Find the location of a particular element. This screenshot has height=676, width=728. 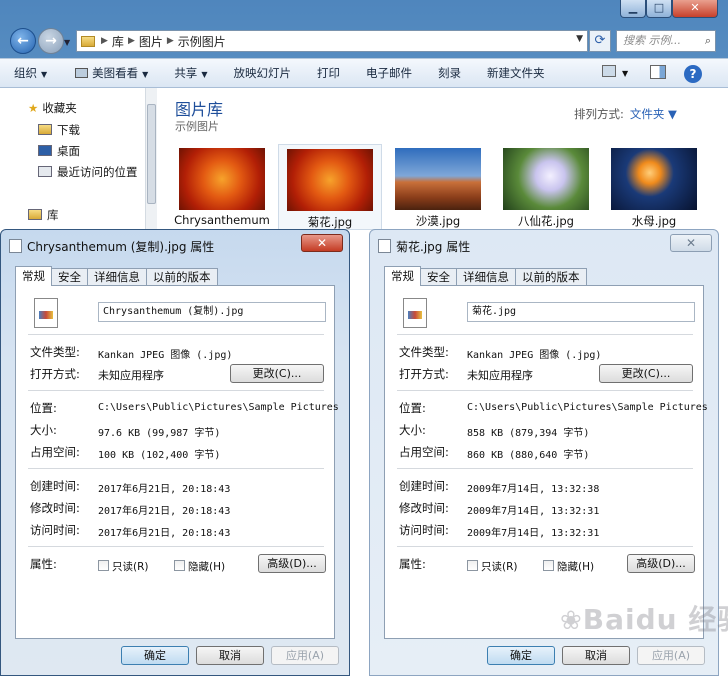

thumbnail-item: 水母.jpg is located at coordinates (654, 187).